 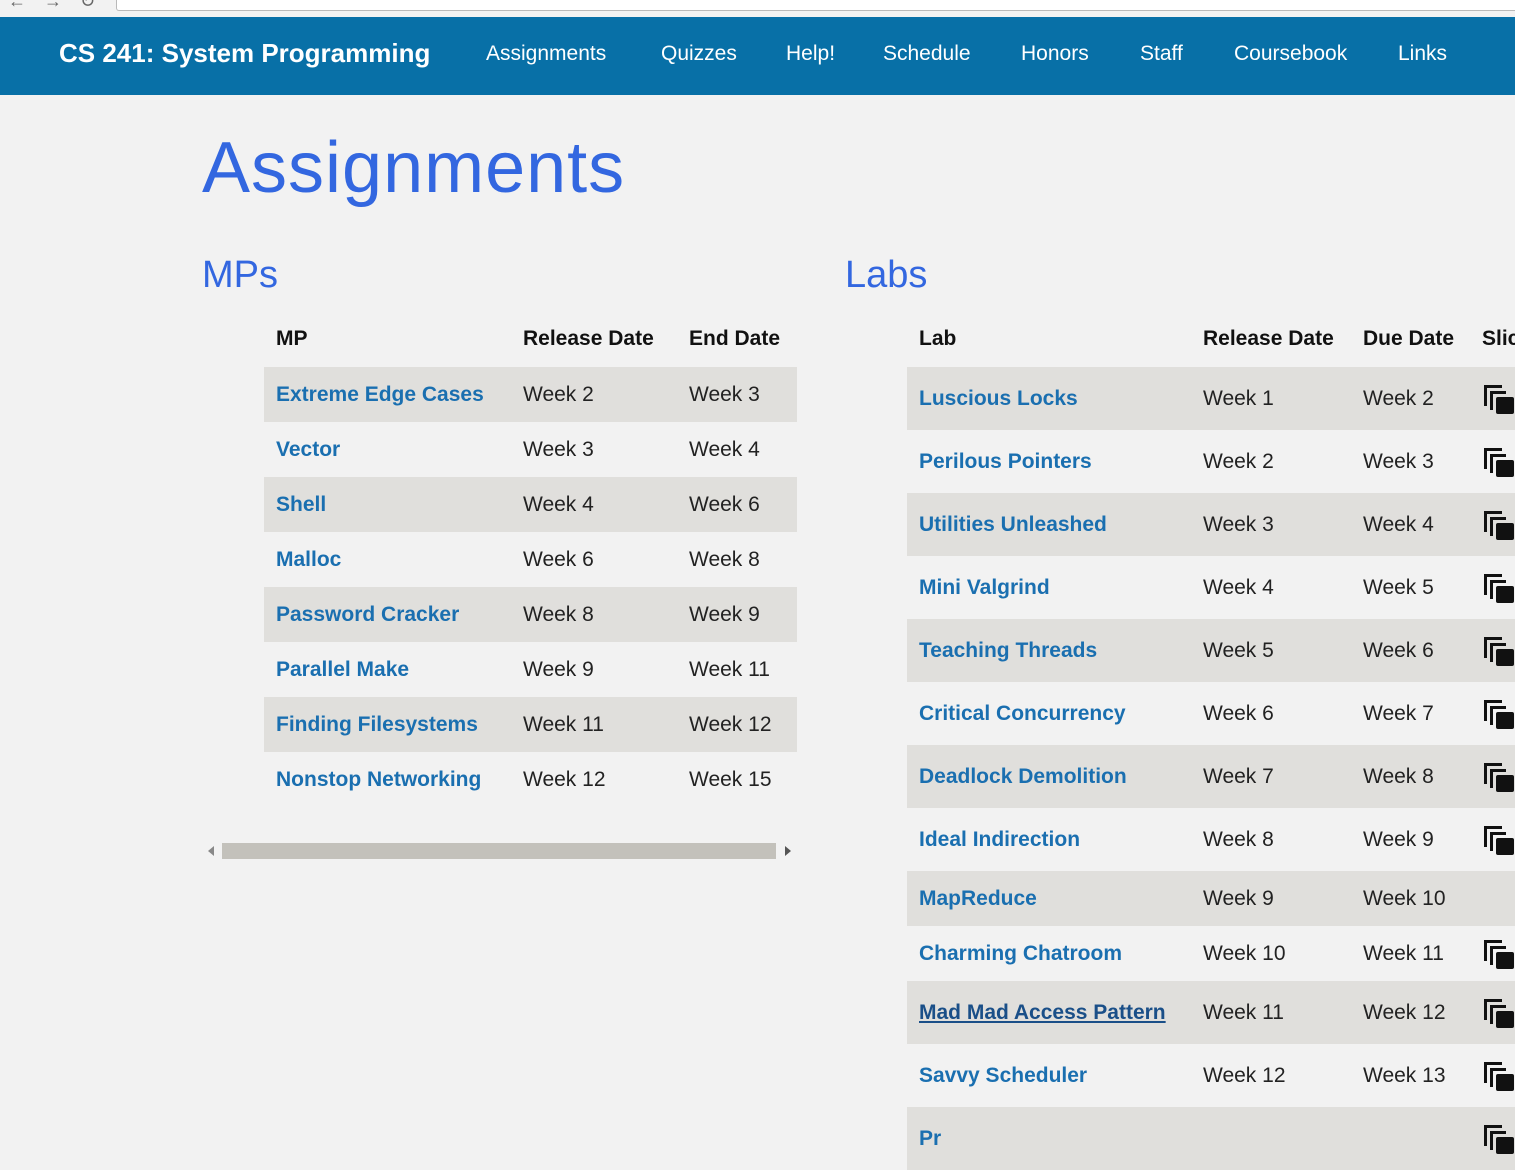 I want to click on nav-link-schedule: Schedule, so click(x=927, y=54).